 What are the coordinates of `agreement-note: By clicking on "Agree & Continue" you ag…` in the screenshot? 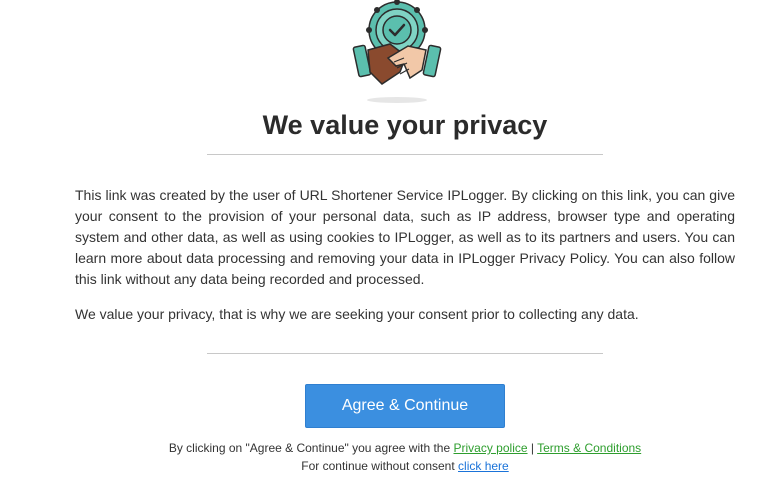 It's located at (388, 448).